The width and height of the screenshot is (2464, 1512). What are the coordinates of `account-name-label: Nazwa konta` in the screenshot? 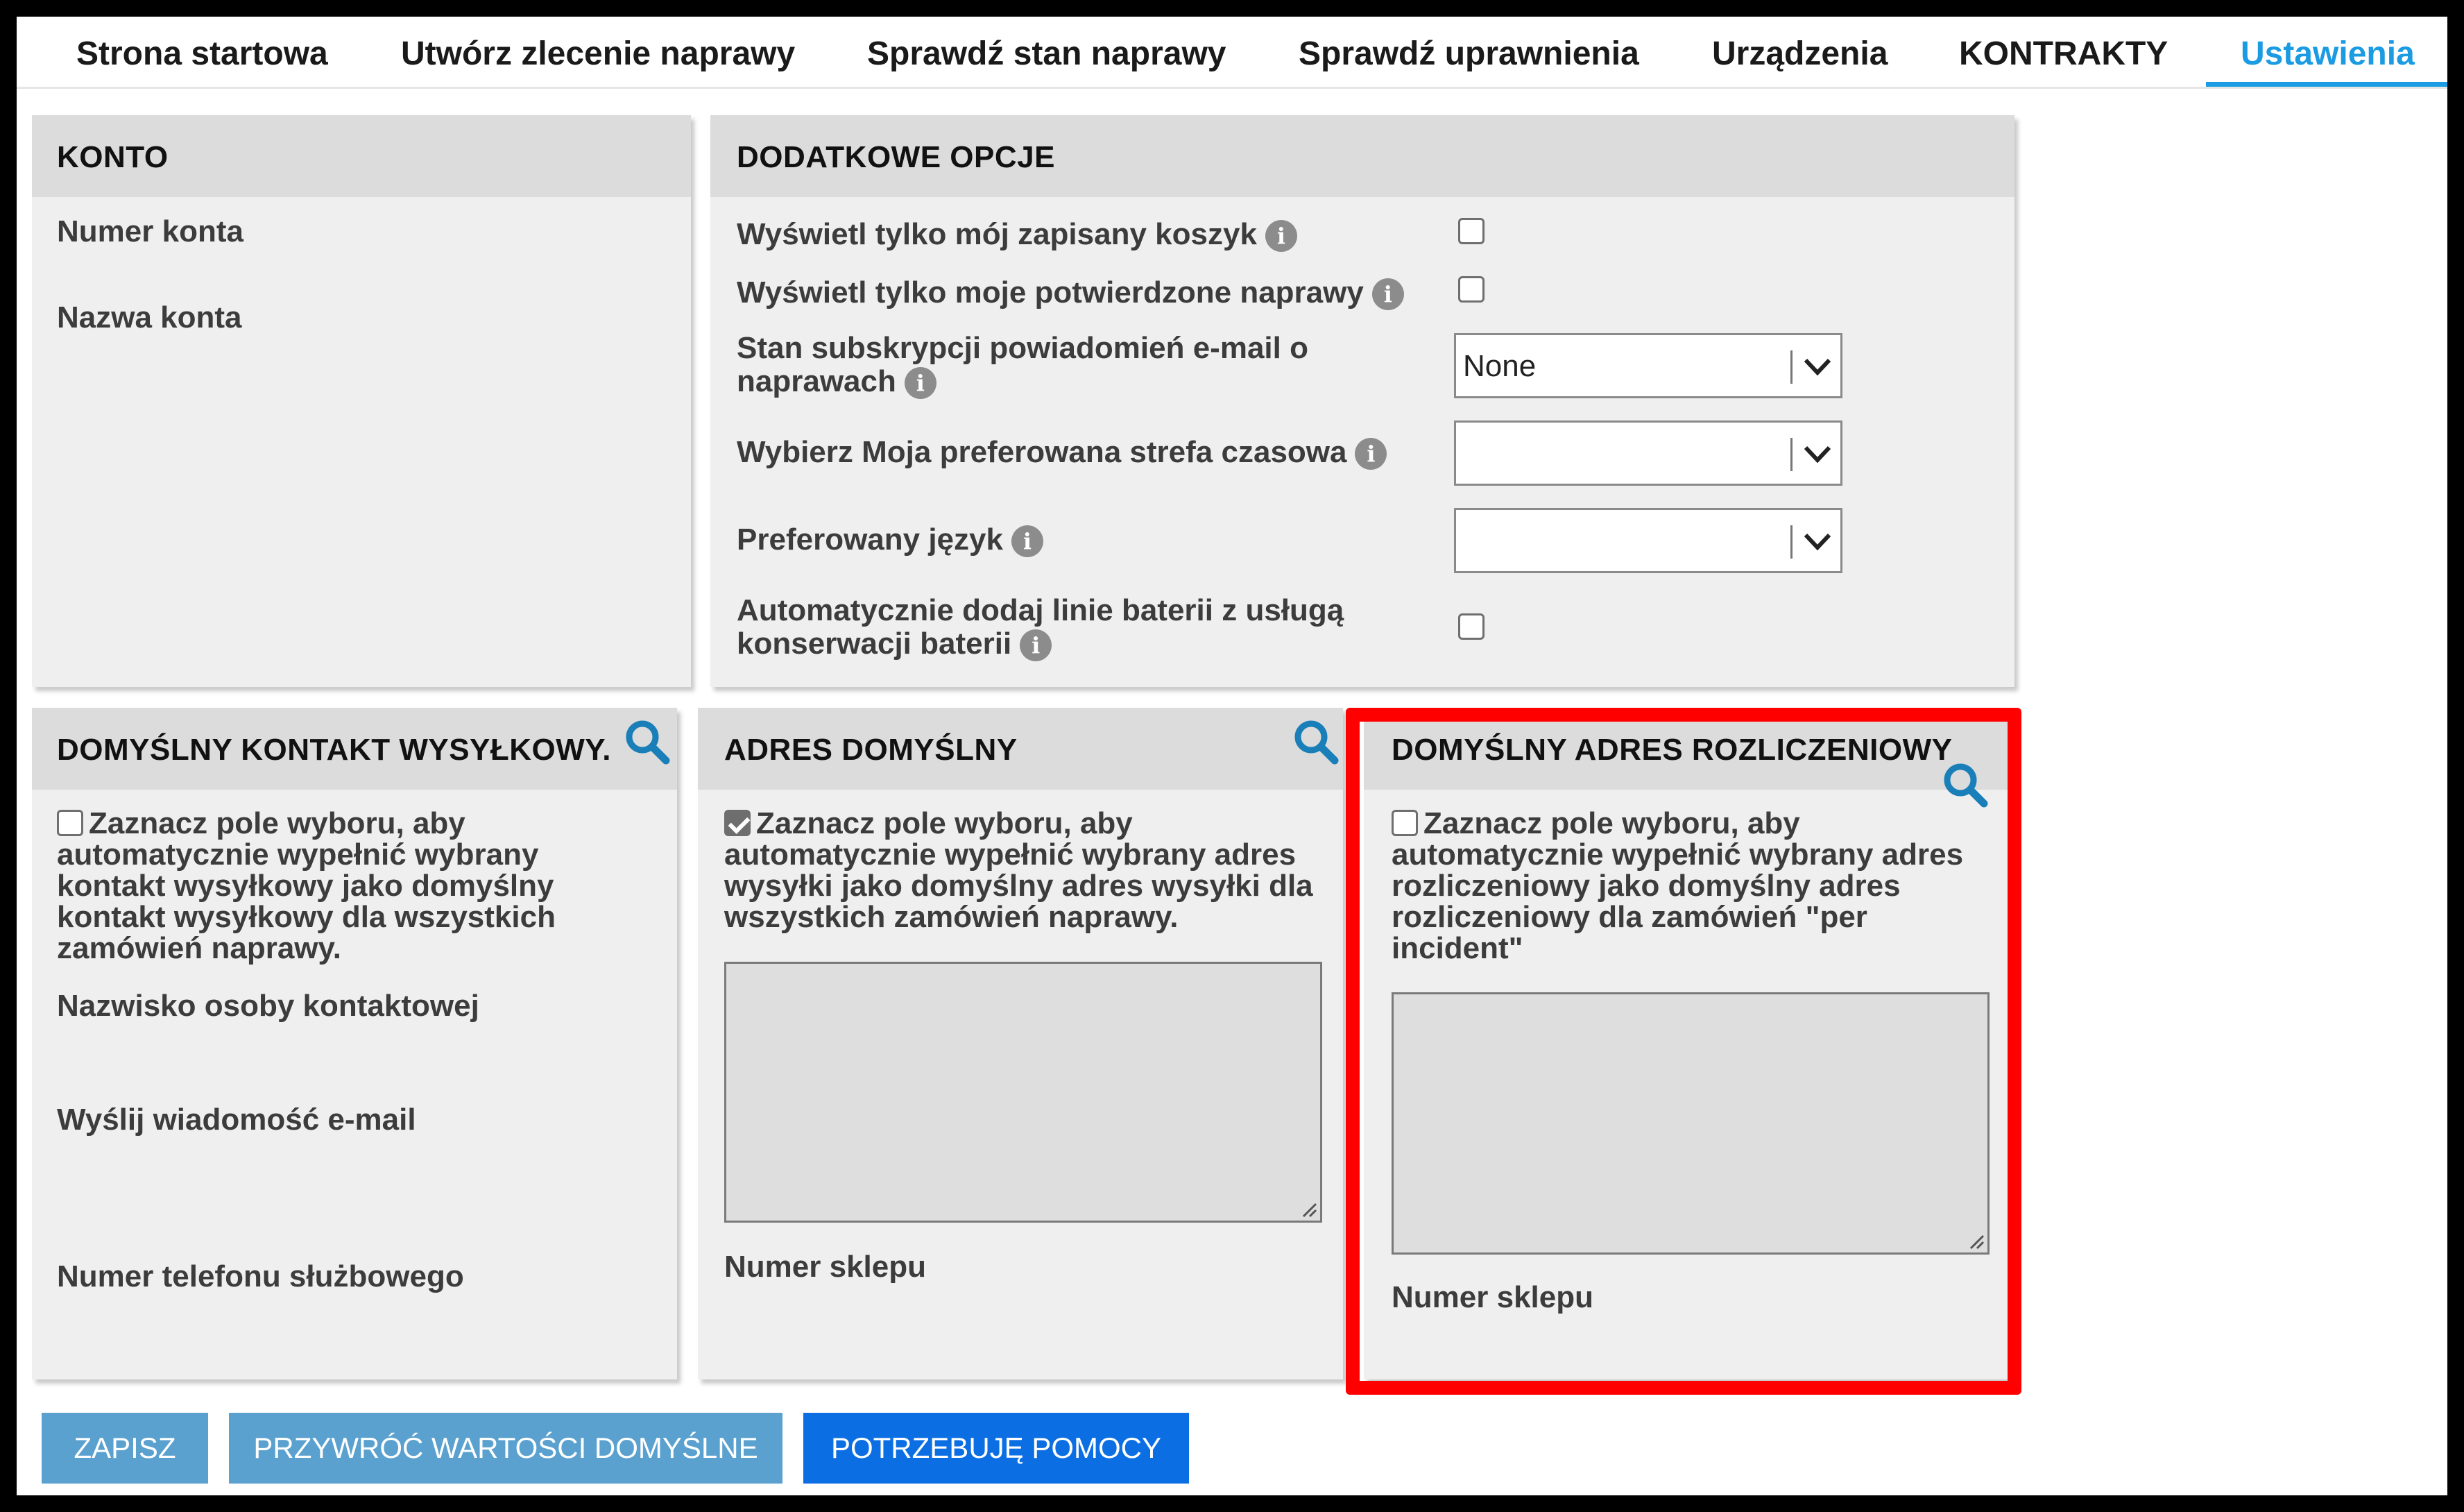 It's located at (149, 317).